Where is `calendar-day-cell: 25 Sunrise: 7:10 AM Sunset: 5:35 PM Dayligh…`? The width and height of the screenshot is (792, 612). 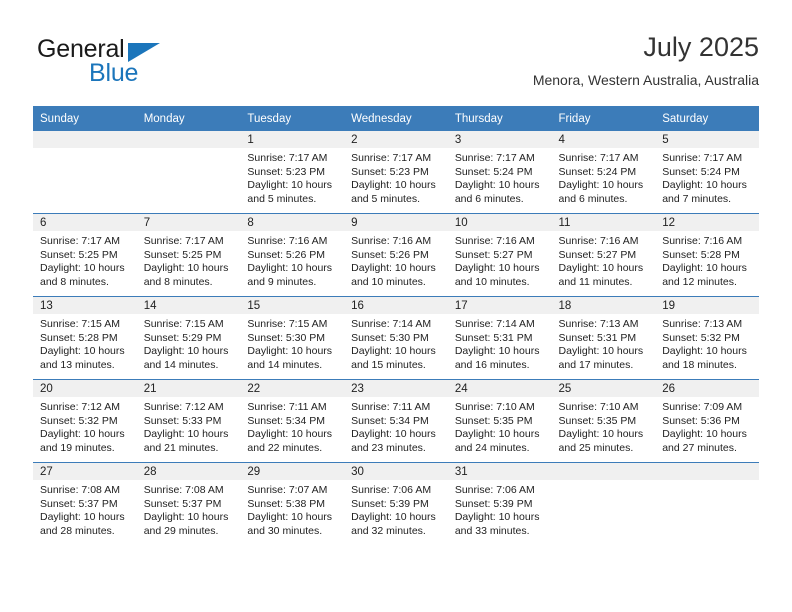 calendar-day-cell: 25 Sunrise: 7:10 AM Sunset: 5:35 PM Dayligh… is located at coordinates (603, 421).